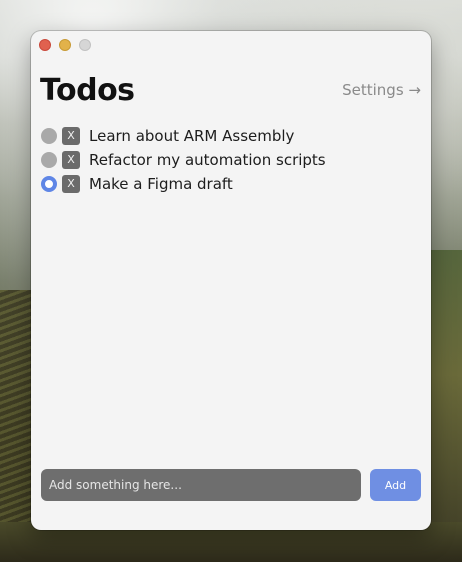  What do you see at coordinates (201, 485) in the screenshot?
I see `new-todo-input` at bounding box center [201, 485].